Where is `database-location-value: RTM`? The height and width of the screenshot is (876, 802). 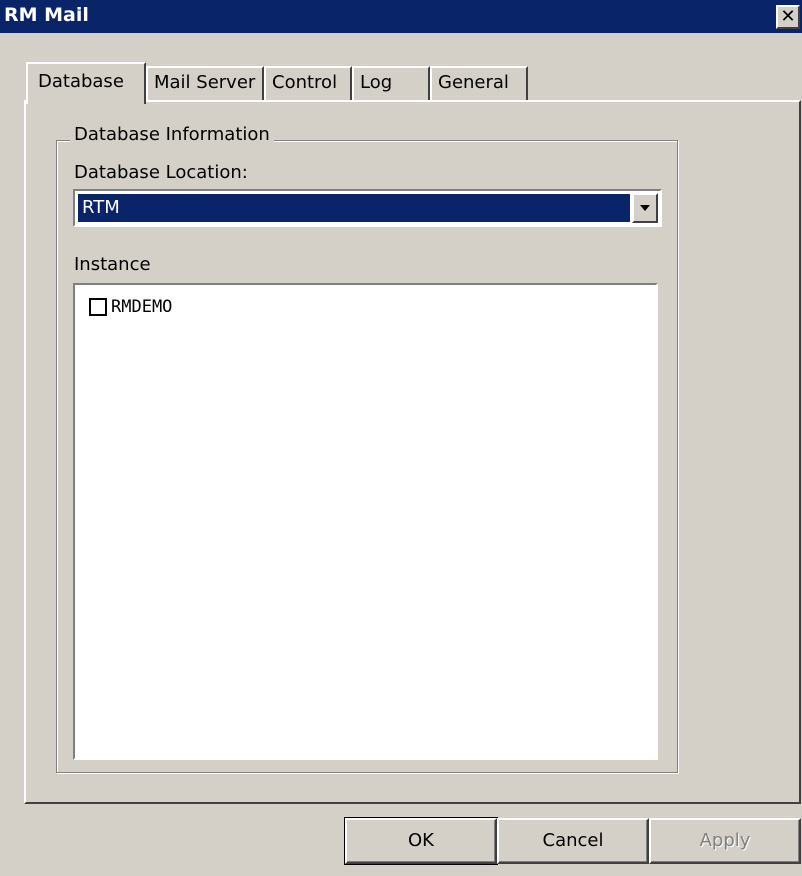
database-location-value: RTM is located at coordinates (354, 208).